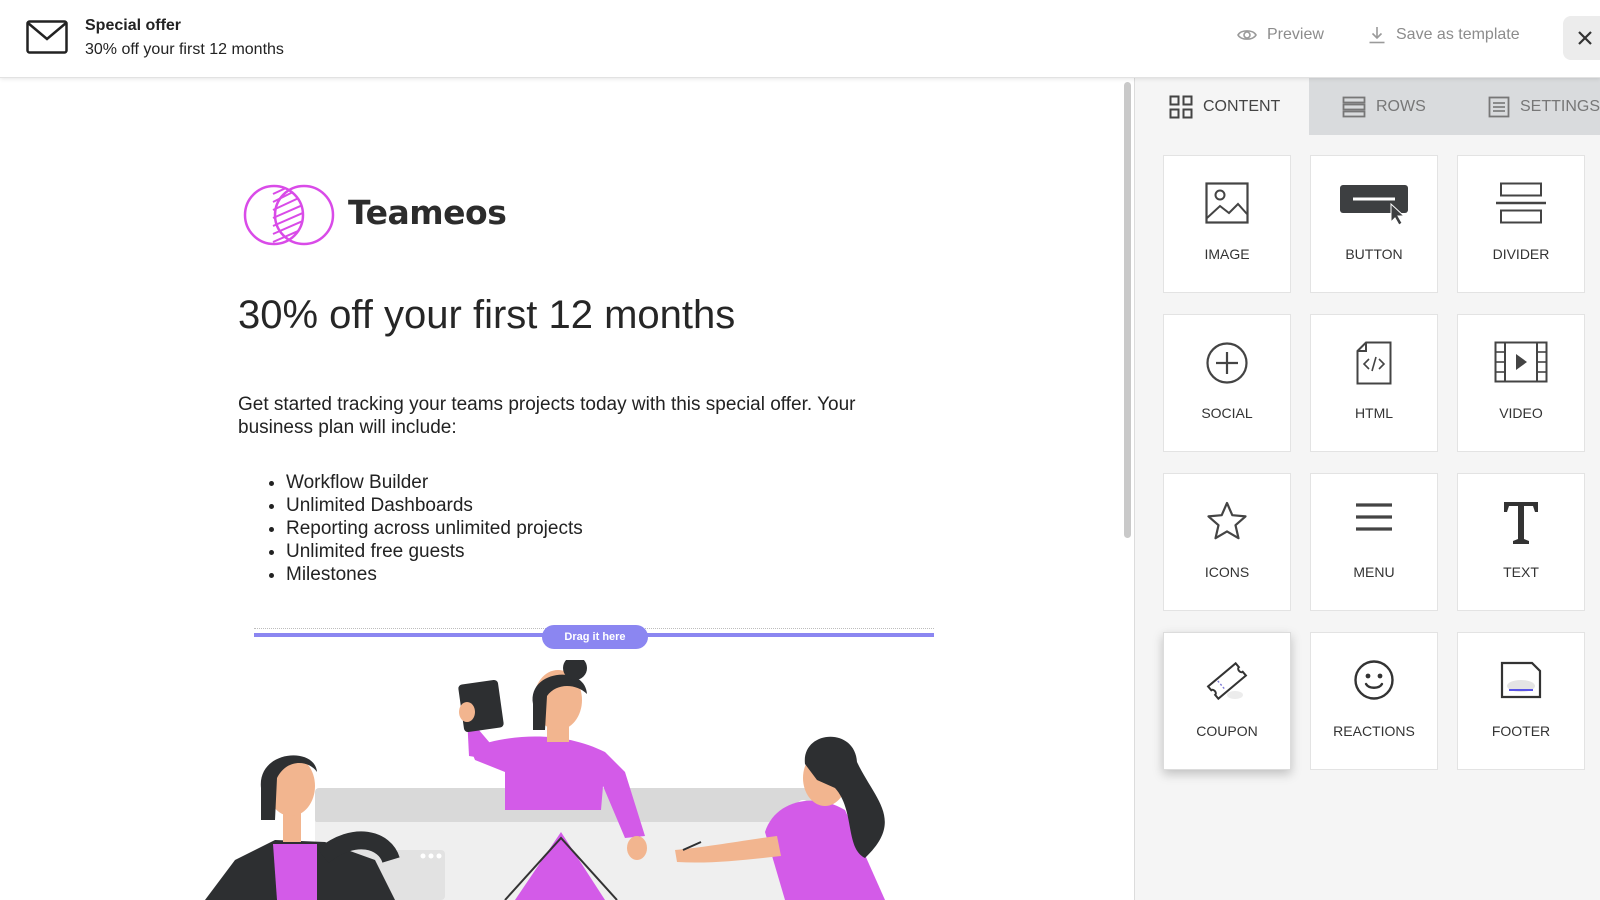  Describe the element at coordinates (1354, 106) in the screenshot. I see `rows-icon` at that location.